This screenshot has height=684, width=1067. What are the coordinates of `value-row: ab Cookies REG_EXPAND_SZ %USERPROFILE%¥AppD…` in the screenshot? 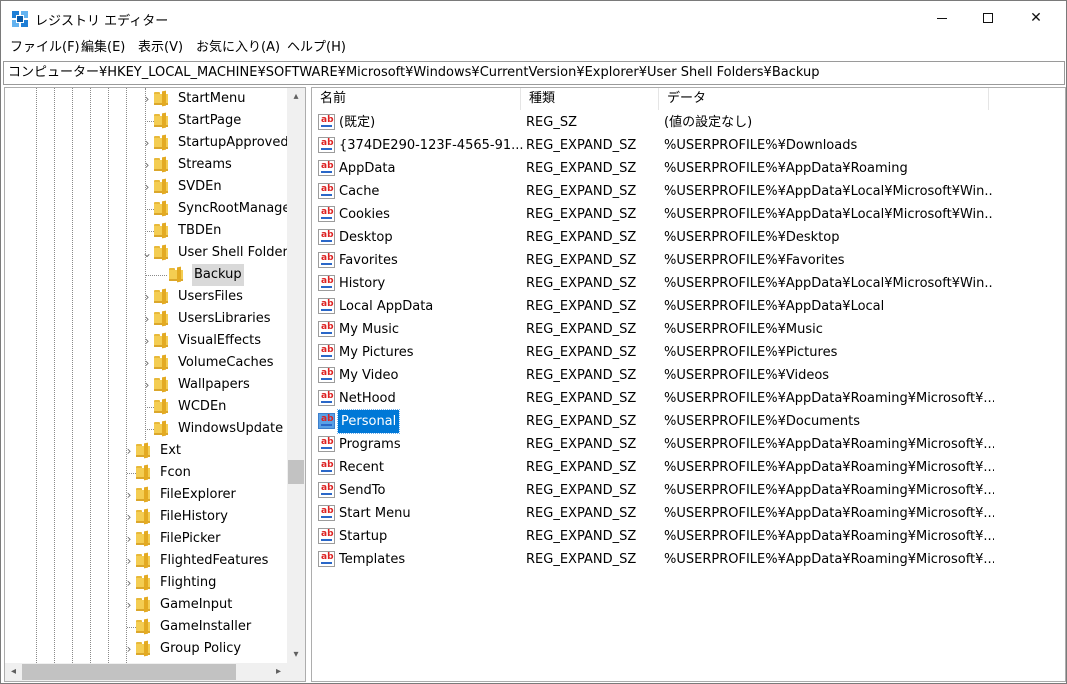 It's located at (662, 214).